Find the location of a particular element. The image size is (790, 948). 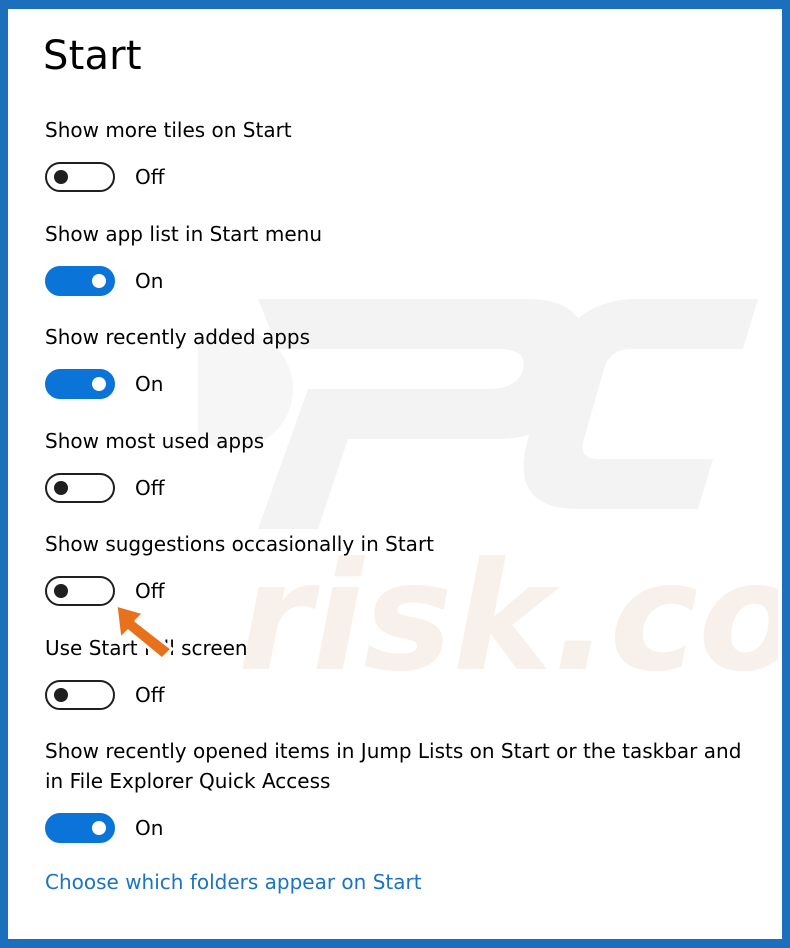

setting-label: Show app list in Start menu is located at coordinates (184, 234).